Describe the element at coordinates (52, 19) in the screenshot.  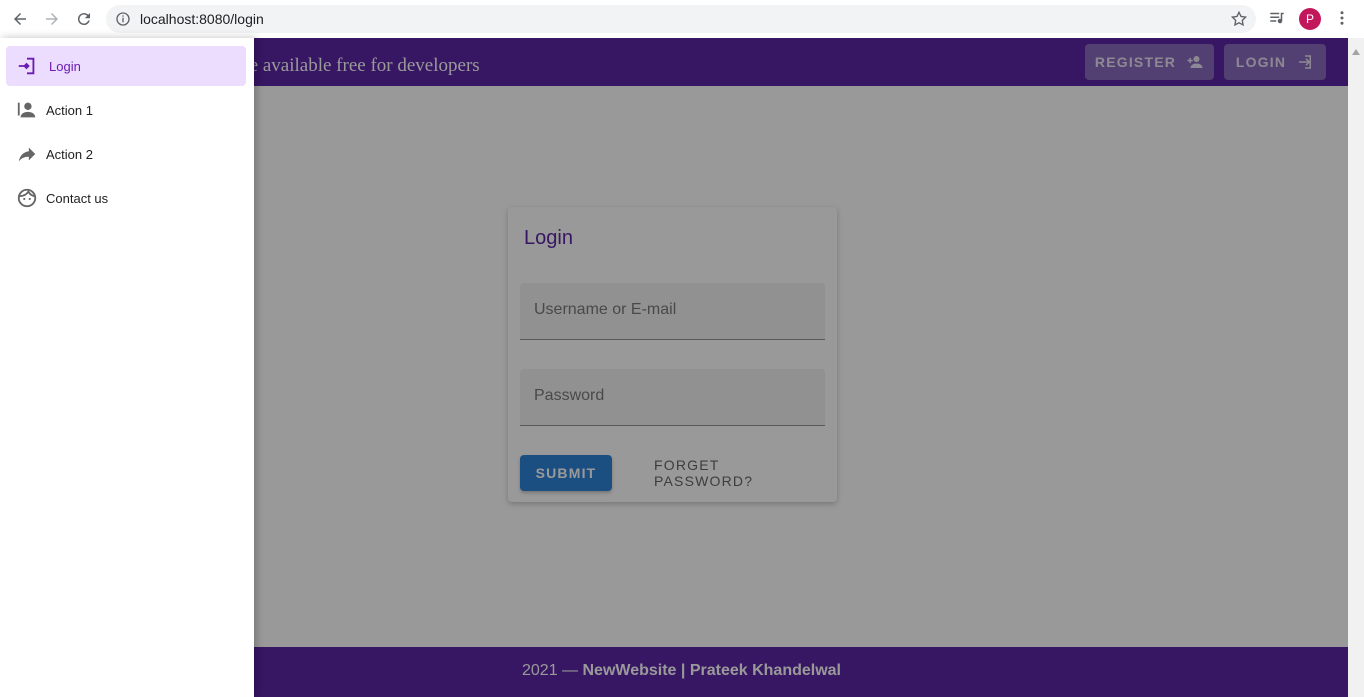
I see `forward-arrow-icon` at that location.